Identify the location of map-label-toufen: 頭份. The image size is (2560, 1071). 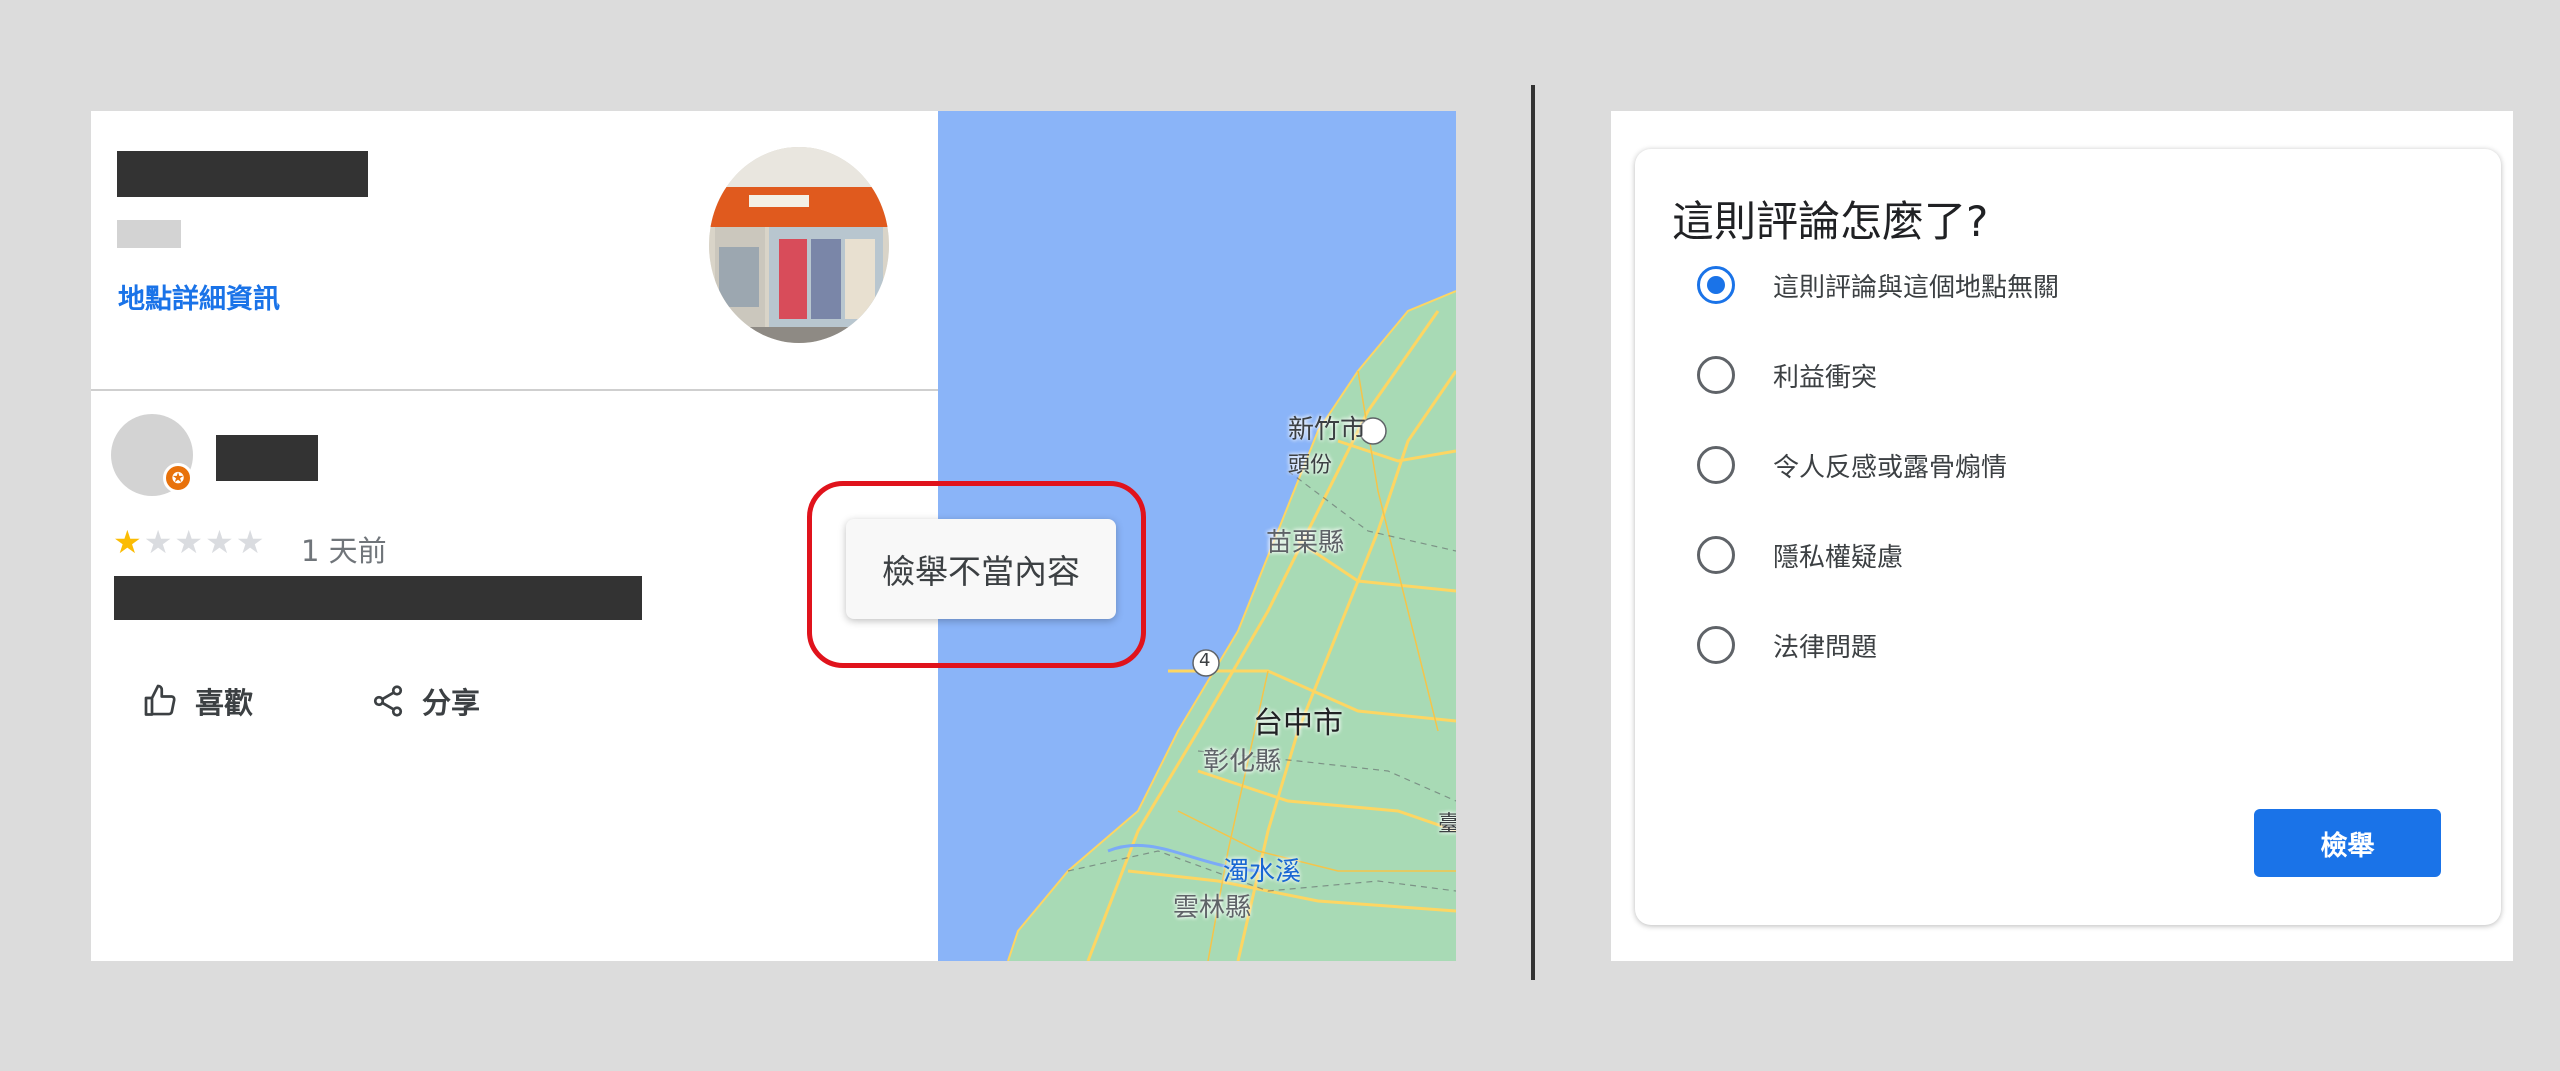
(1310, 465).